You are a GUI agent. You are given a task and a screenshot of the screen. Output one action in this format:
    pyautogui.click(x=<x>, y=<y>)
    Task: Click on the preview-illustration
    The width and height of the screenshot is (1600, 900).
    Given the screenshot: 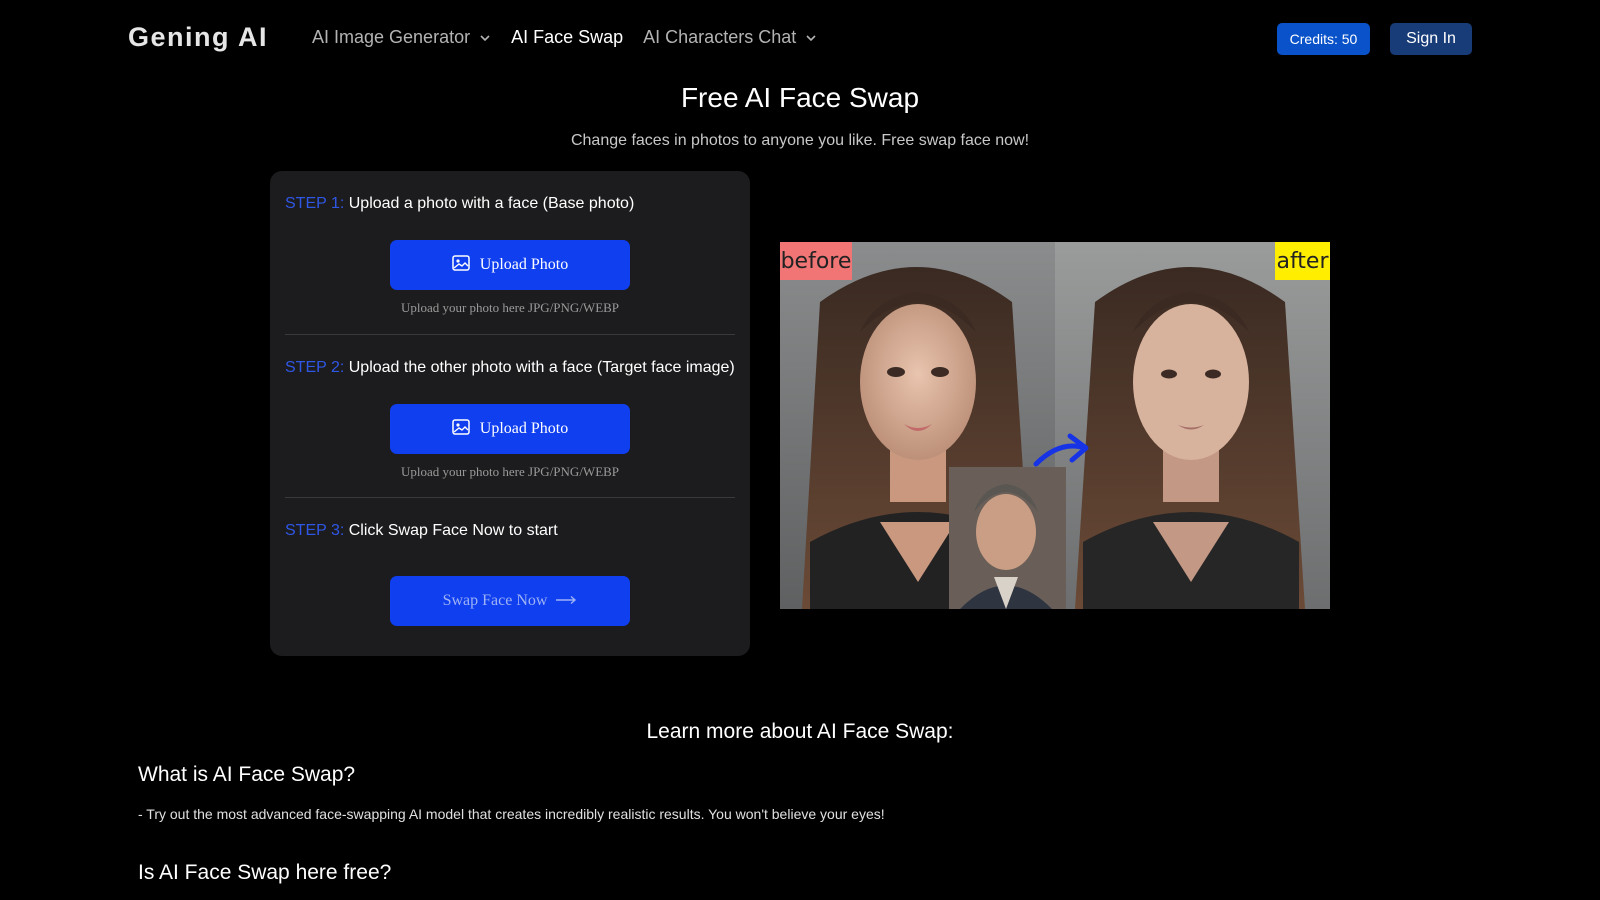 What is the action you would take?
    pyautogui.click(x=1055, y=425)
    